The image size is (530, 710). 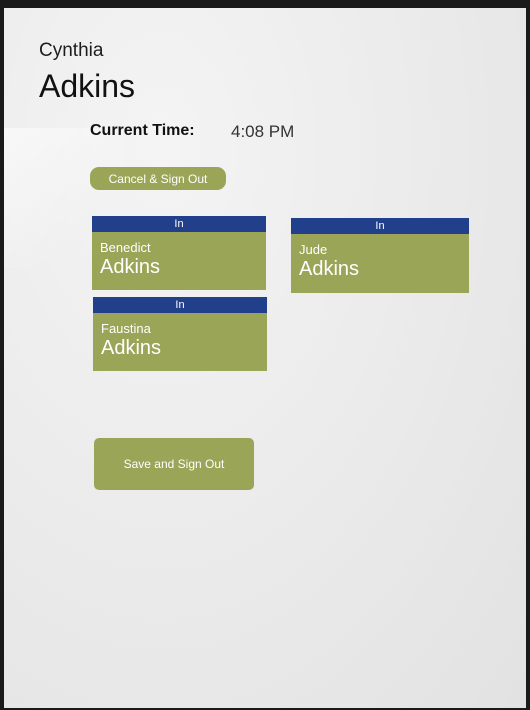 What do you see at coordinates (174, 464) in the screenshot?
I see `save-sign-out-button: Save and Sign Out` at bounding box center [174, 464].